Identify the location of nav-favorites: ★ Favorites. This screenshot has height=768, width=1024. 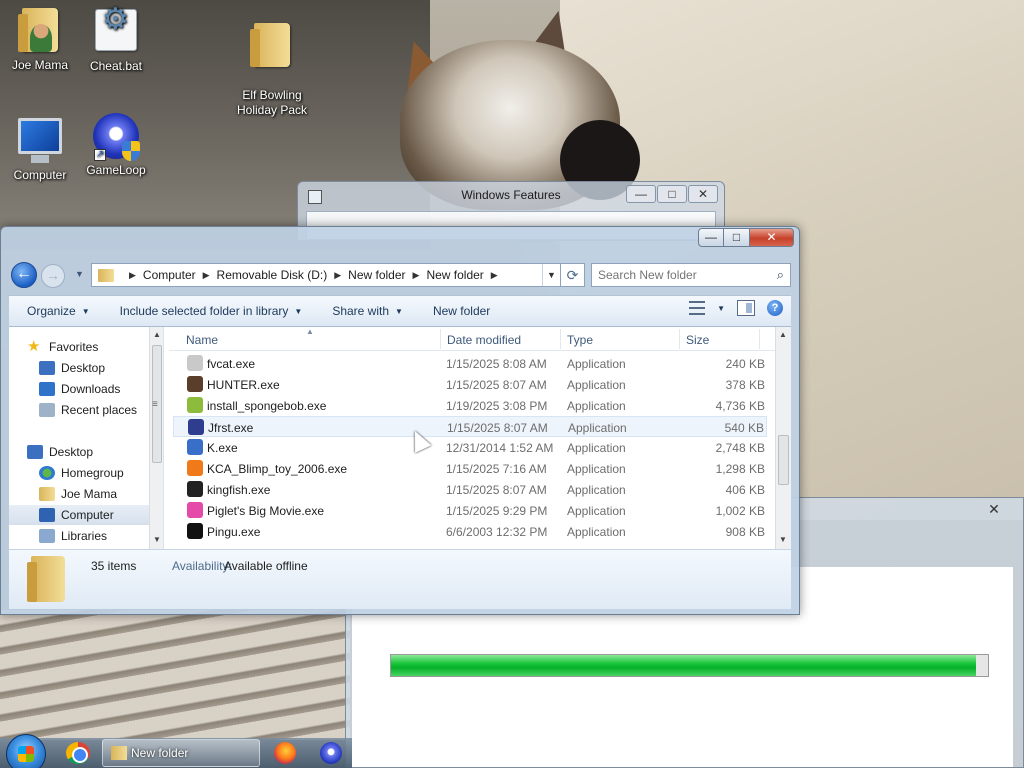
(95, 347).